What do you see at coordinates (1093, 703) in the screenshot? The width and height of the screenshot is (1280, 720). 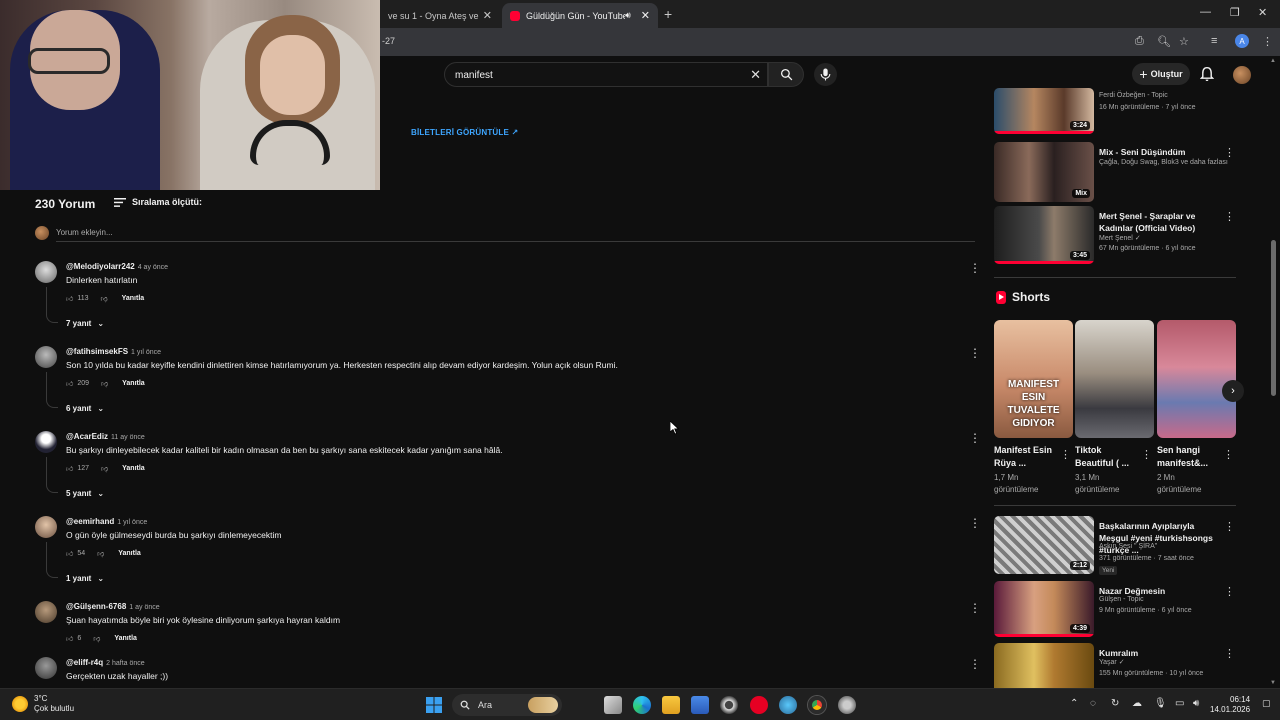 I see `tray-app-icon: ◌` at bounding box center [1093, 703].